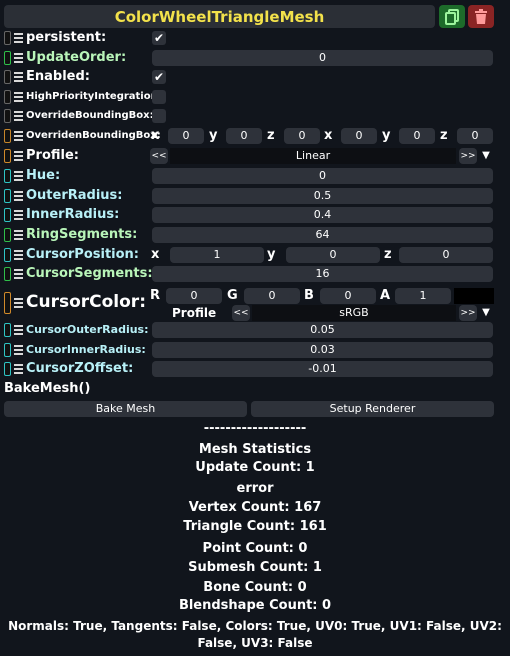 The width and height of the screenshot is (510, 656). Describe the element at coordinates (241, 313) in the screenshot. I see `color-profile-prev-button: <<` at that location.